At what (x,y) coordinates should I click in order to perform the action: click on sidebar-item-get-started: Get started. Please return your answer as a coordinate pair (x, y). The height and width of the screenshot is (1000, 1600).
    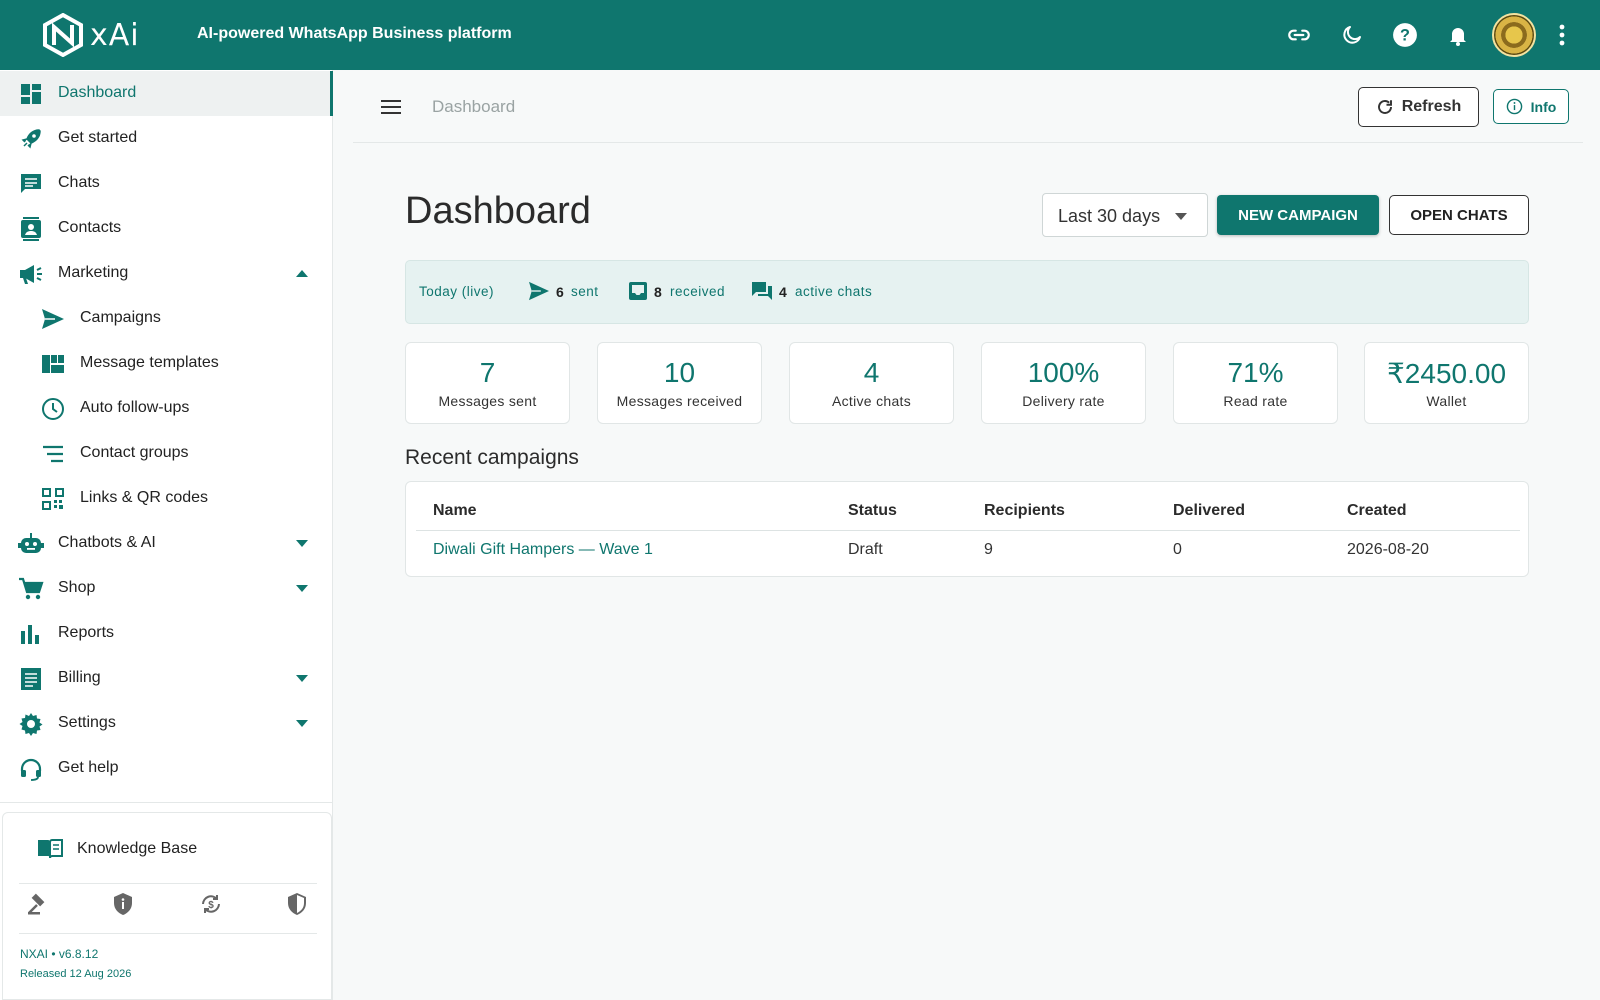
    Looking at the image, I should click on (166, 138).